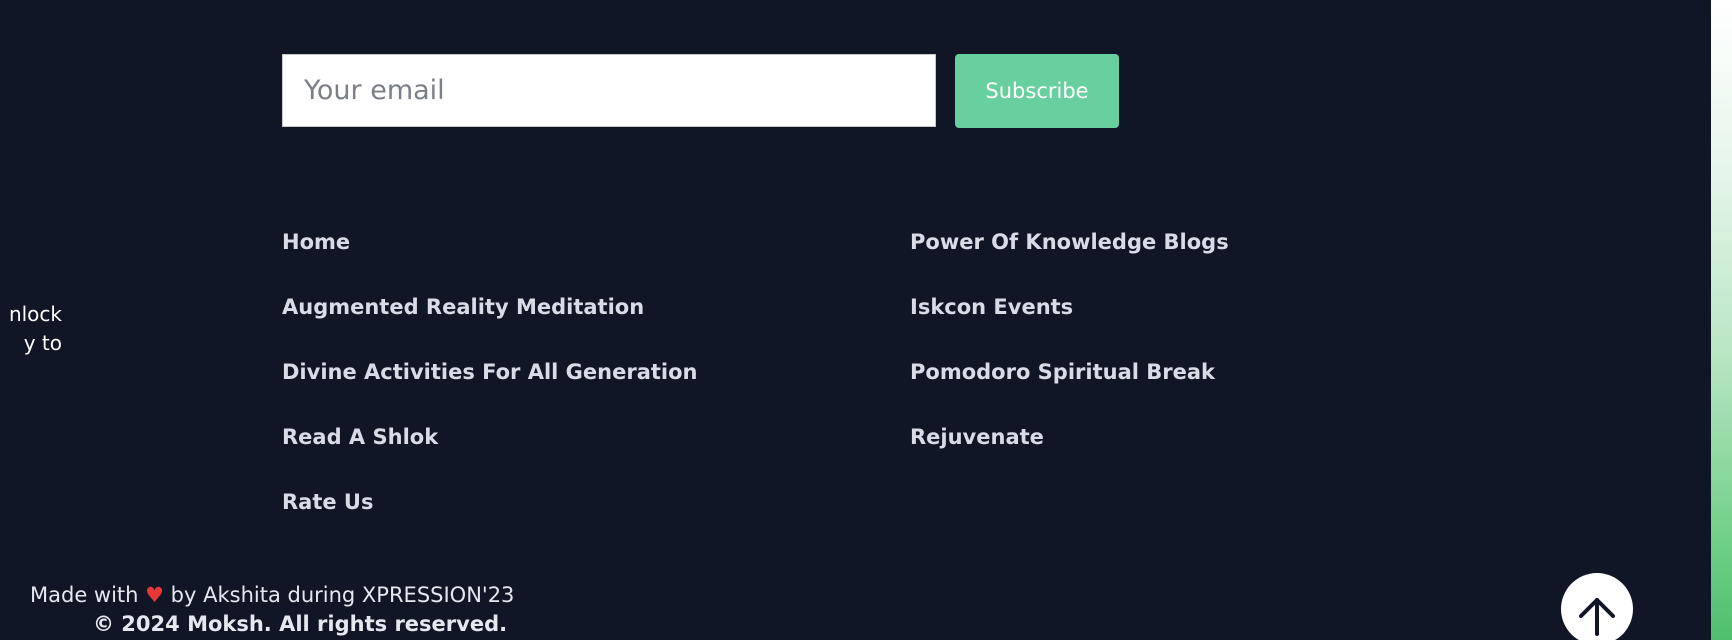 The width and height of the screenshot is (1732, 640). I want to click on left-partial-text-line1: nlock, so click(35, 314).